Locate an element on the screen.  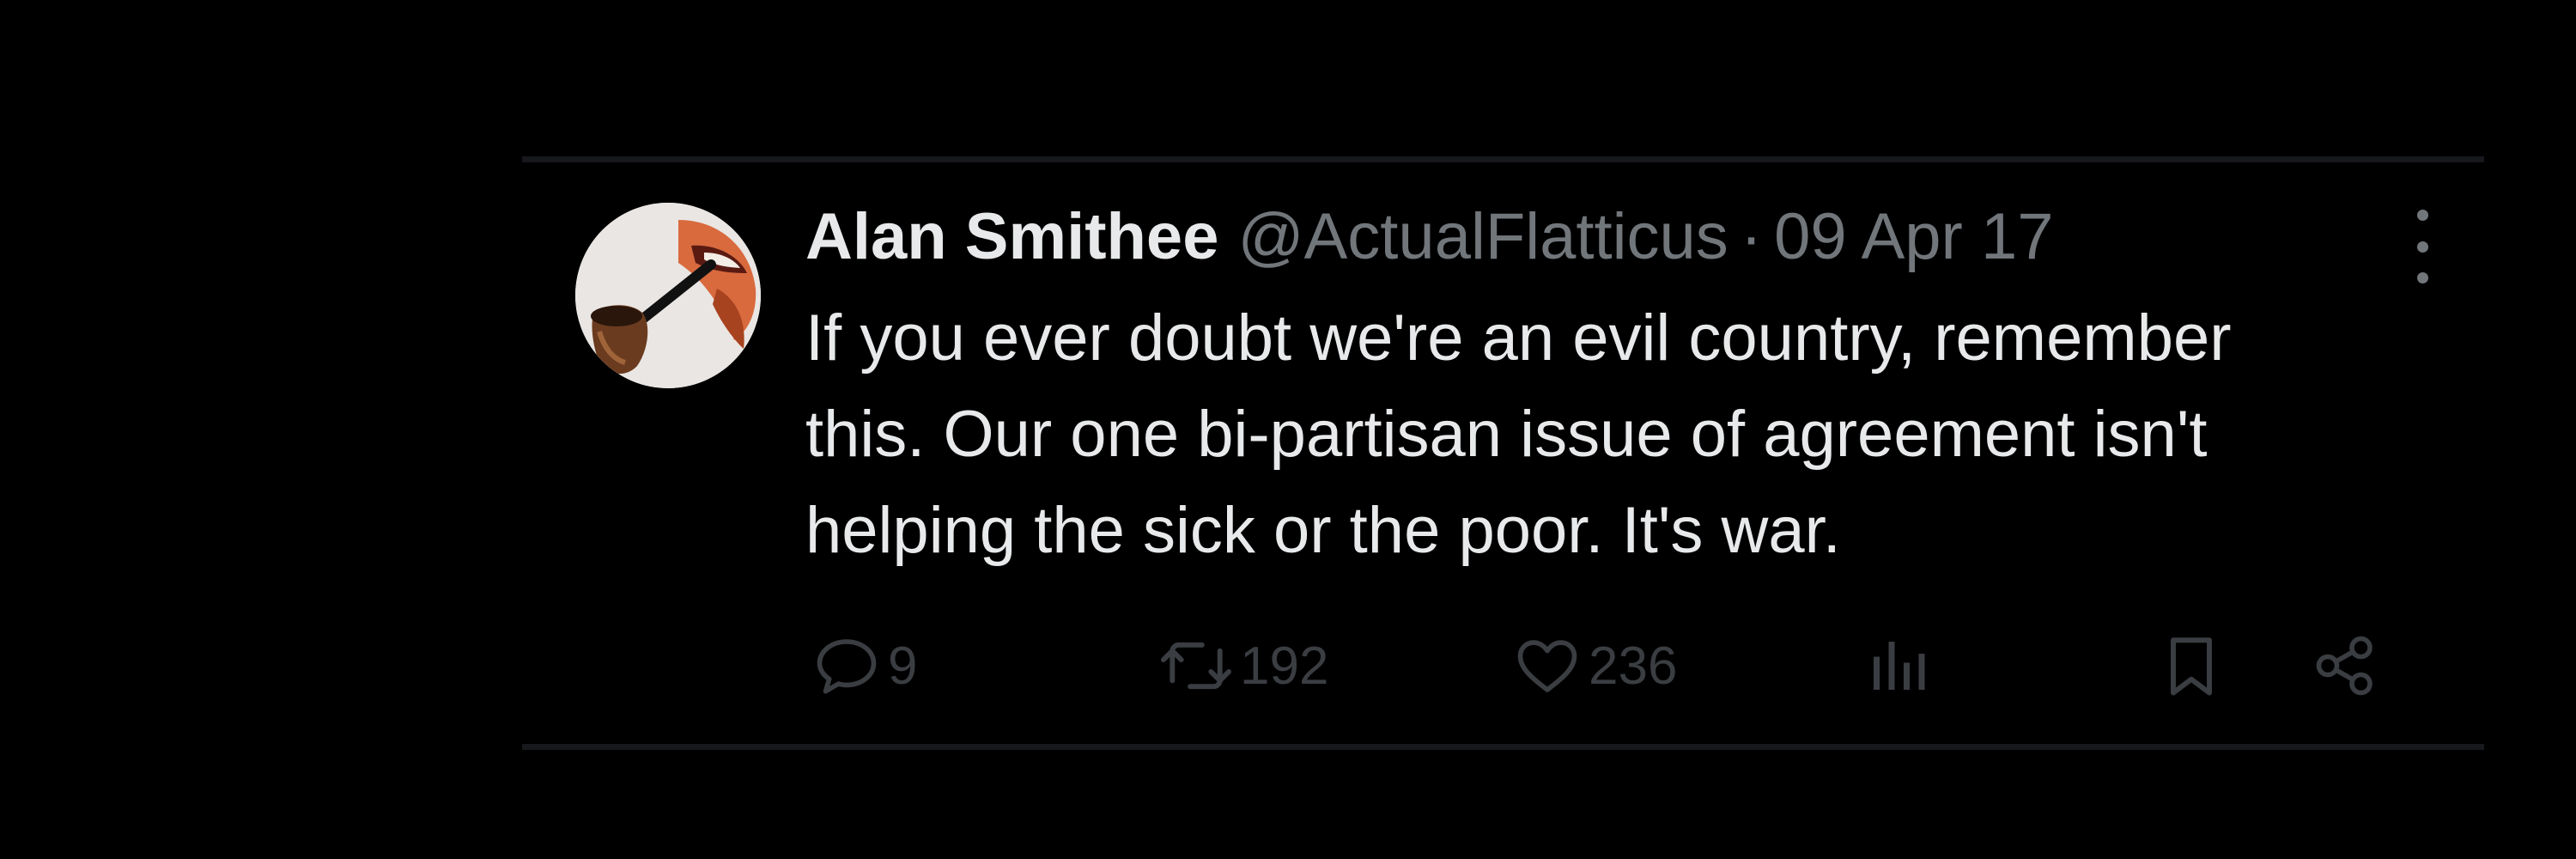
vertical-ellipsis-icon is located at coordinates (2422, 216).